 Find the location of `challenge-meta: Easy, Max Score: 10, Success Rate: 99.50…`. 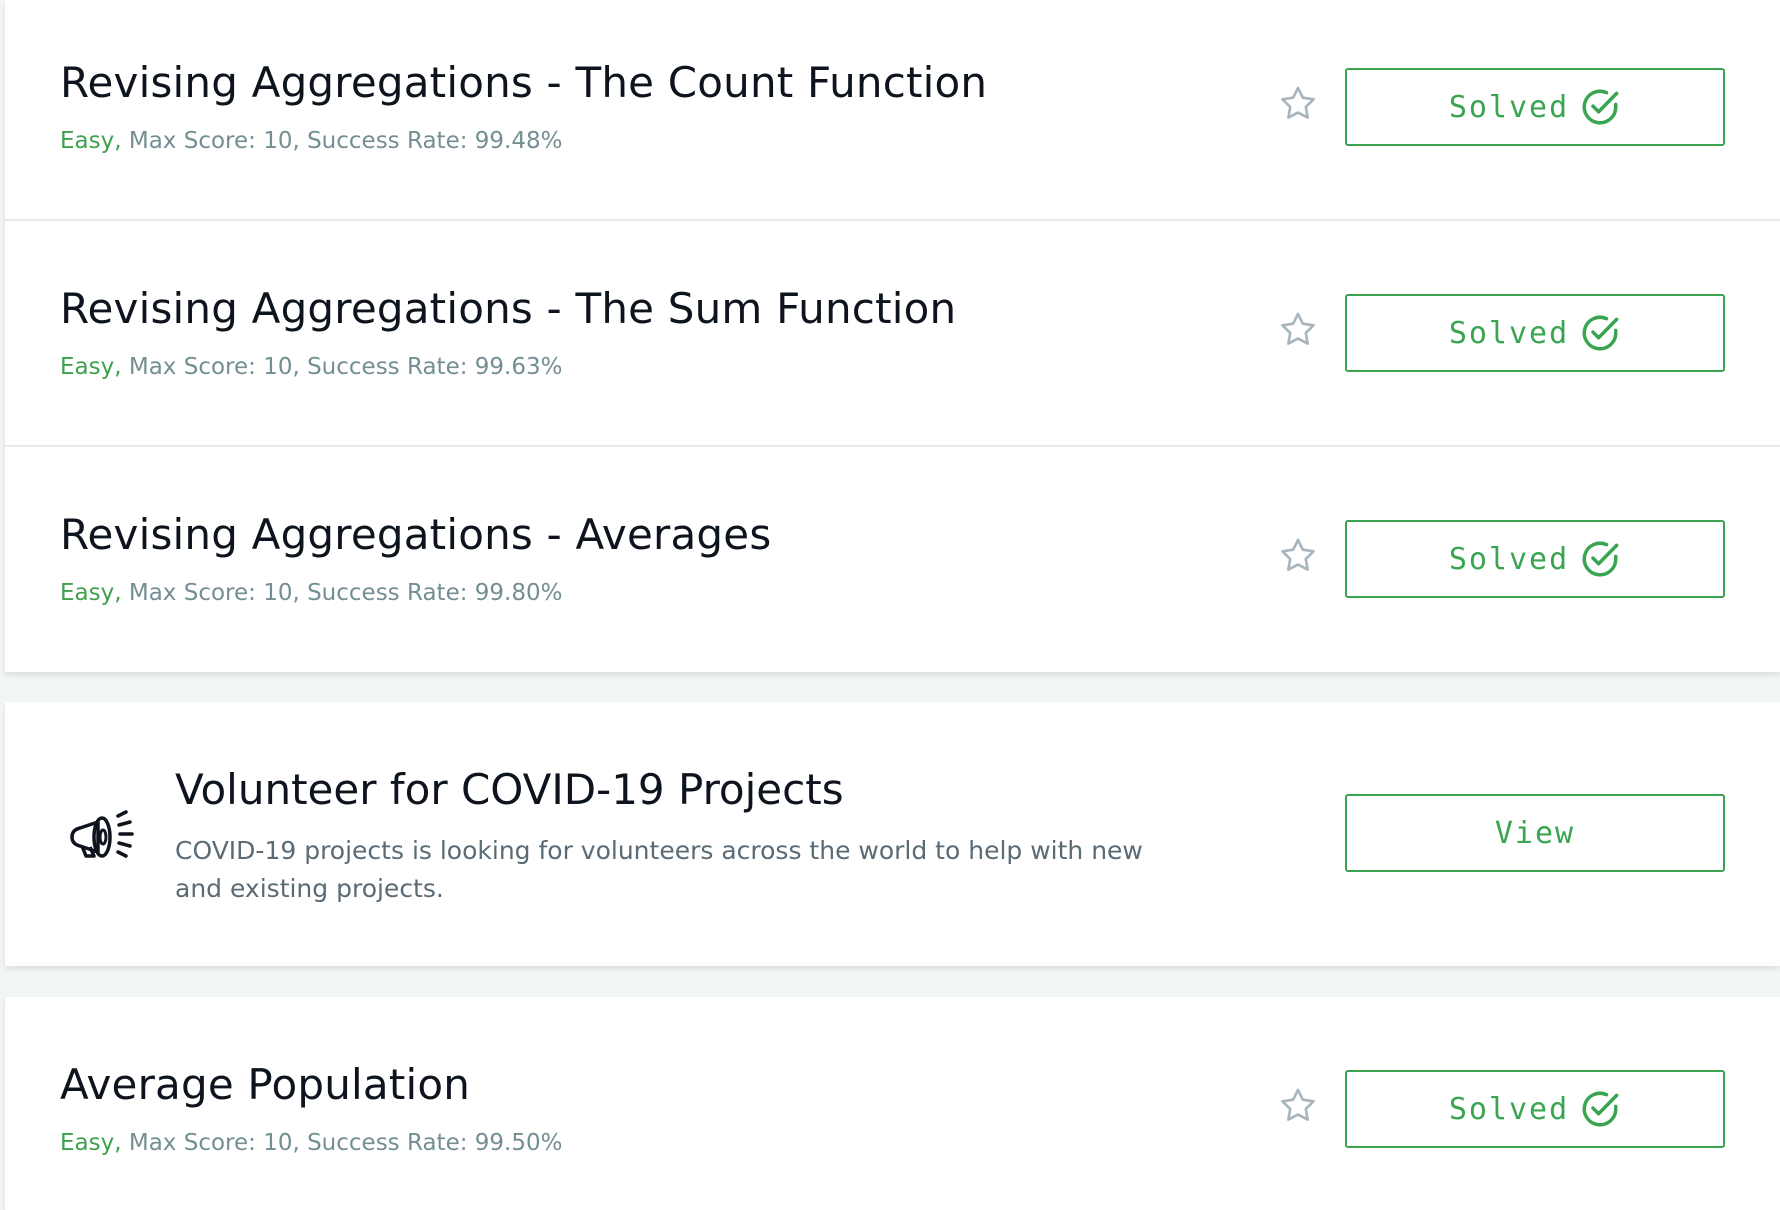

challenge-meta: Easy, Max Score: 10, Success Rate: 99.50… is located at coordinates (311, 1143).